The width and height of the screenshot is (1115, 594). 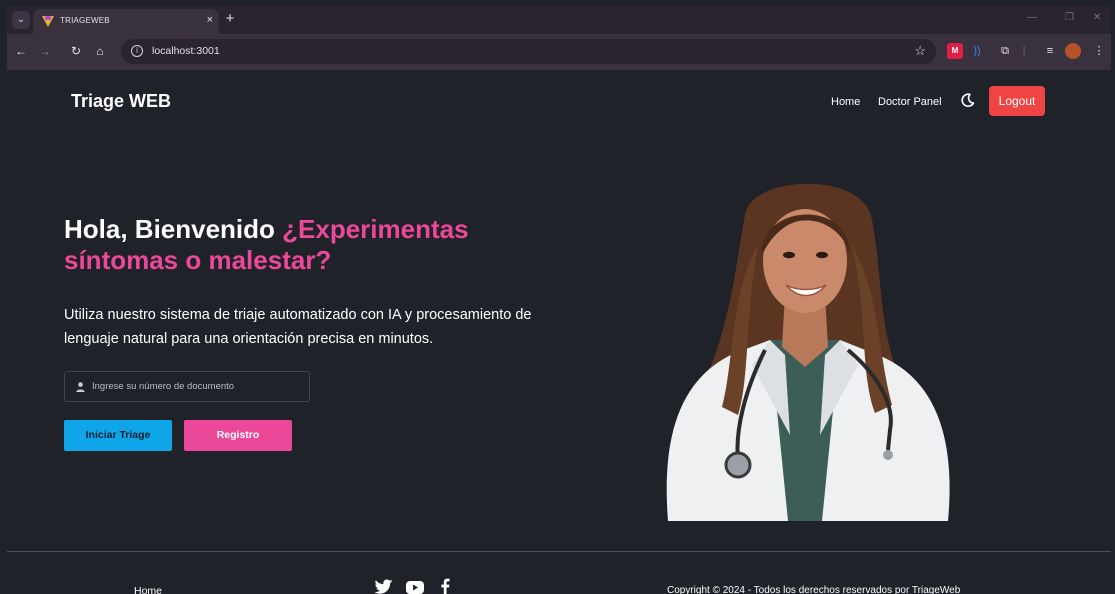 I want to click on site-info-icon: i, so click(x=137, y=51).